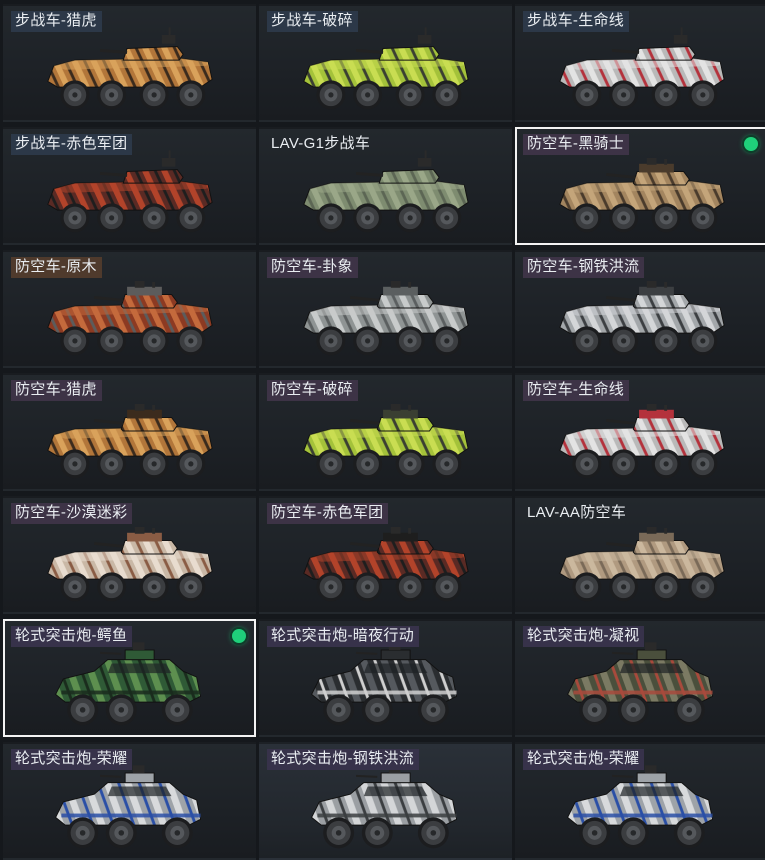 Image resolution: width=765 pixels, height=860 pixels. I want to click on skin-card: 轮式突击炮-鳄鱼, so click(129, 678).